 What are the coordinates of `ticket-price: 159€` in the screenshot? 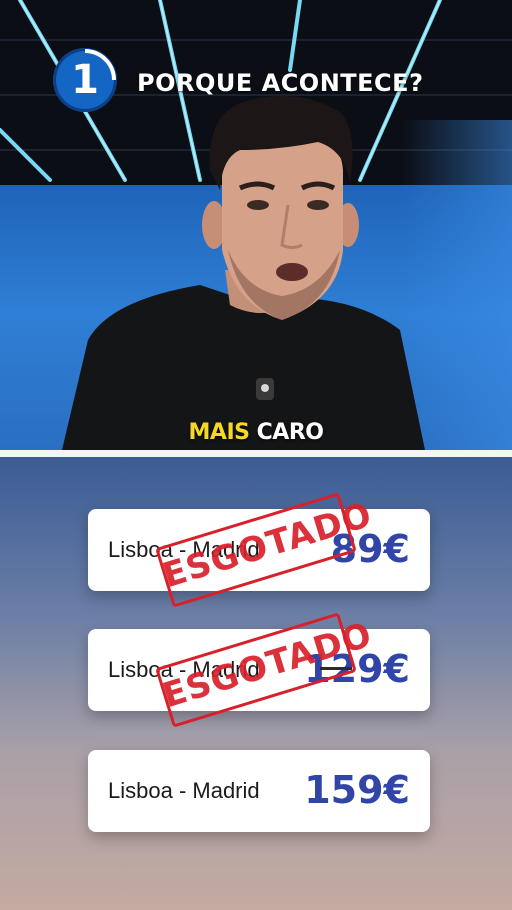 It's located at (357, 790).